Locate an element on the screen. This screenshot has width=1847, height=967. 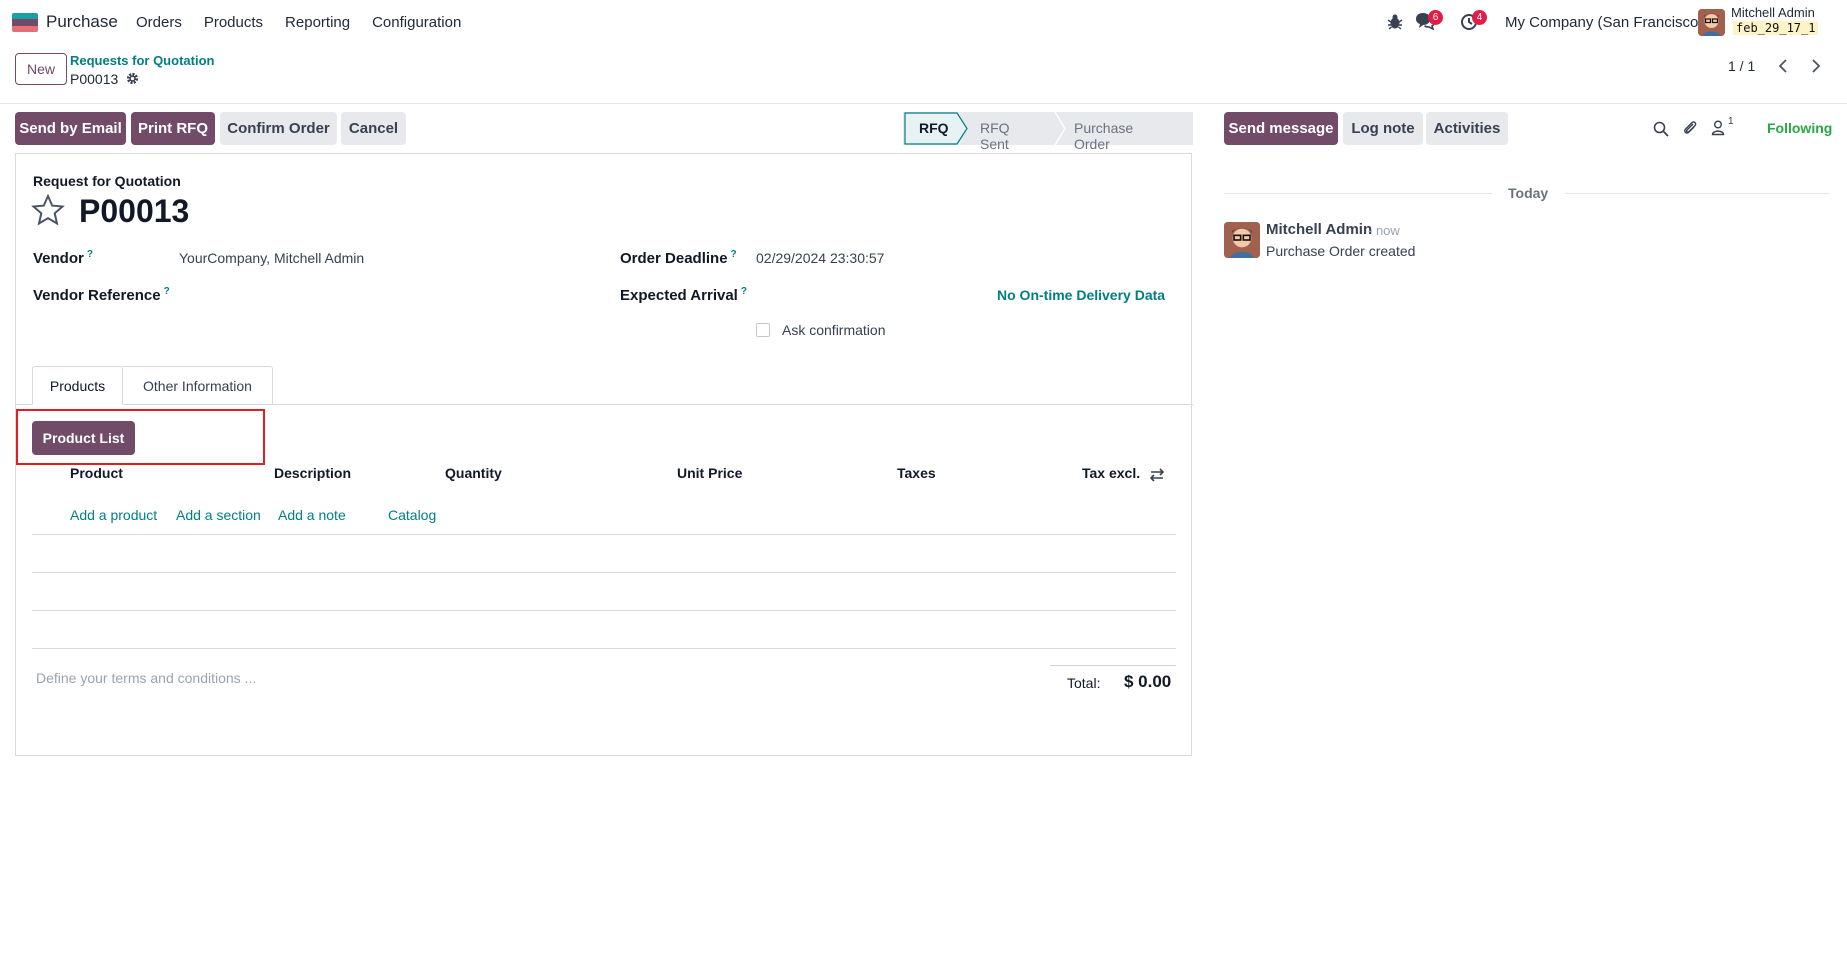
message-time: - now is located at coordinates (1384, 230).